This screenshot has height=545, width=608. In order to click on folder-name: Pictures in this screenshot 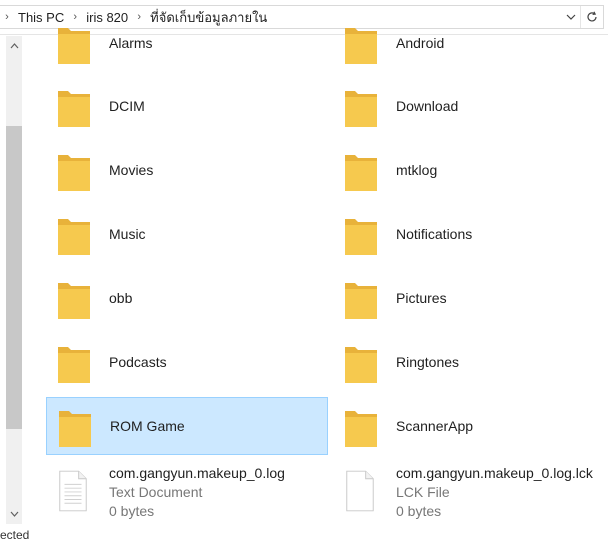, I will do `click(421, 298)`.